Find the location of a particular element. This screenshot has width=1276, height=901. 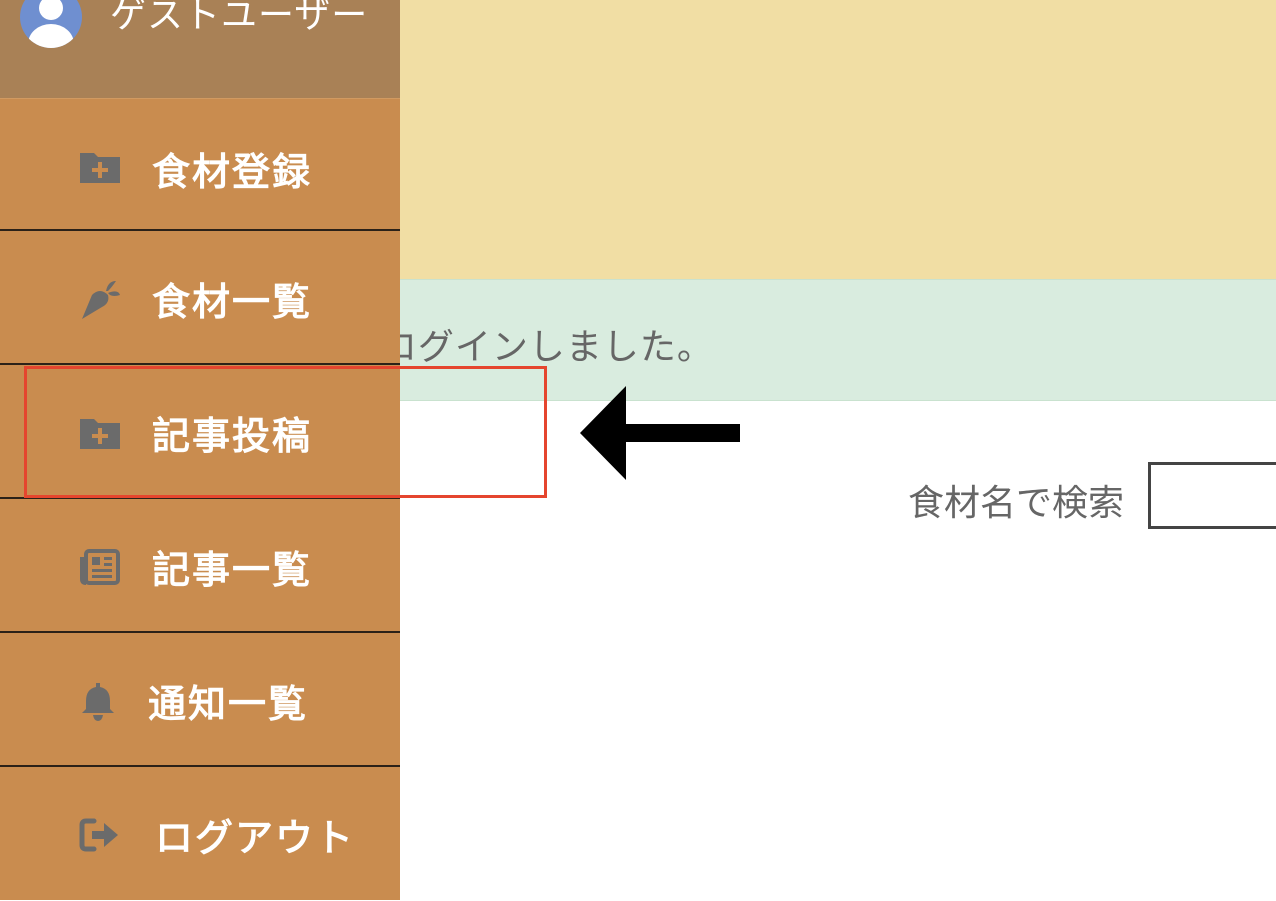

sidebar-item-label: 食材登録 is located at coordinates (232, 172).